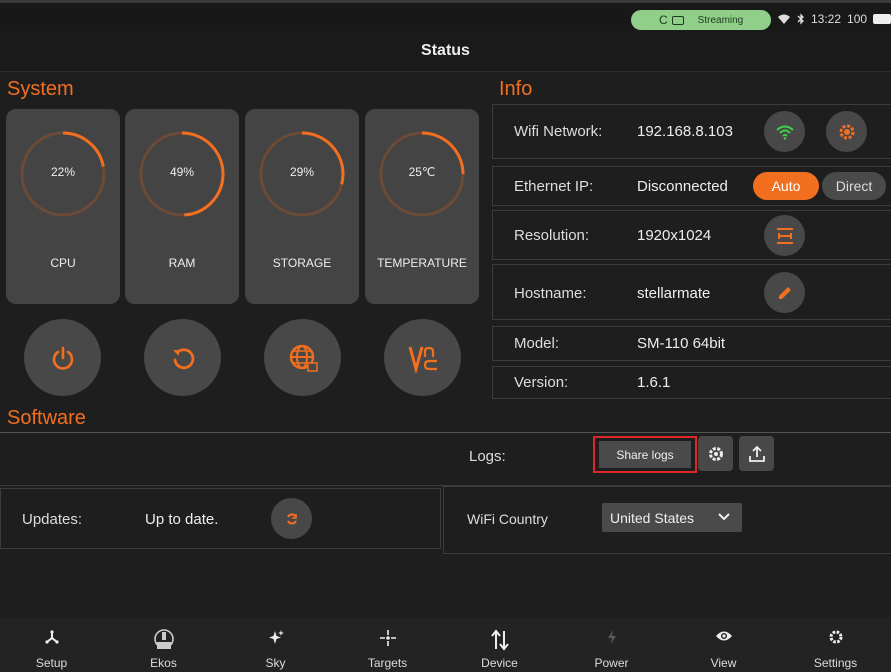 The image size is (891, 672). What do you see at coordinates (422, 206) in the screenshot?
I see `temperature-gauge-card: 25℃ TEMPERATURE` at bounding box center [422, 206].